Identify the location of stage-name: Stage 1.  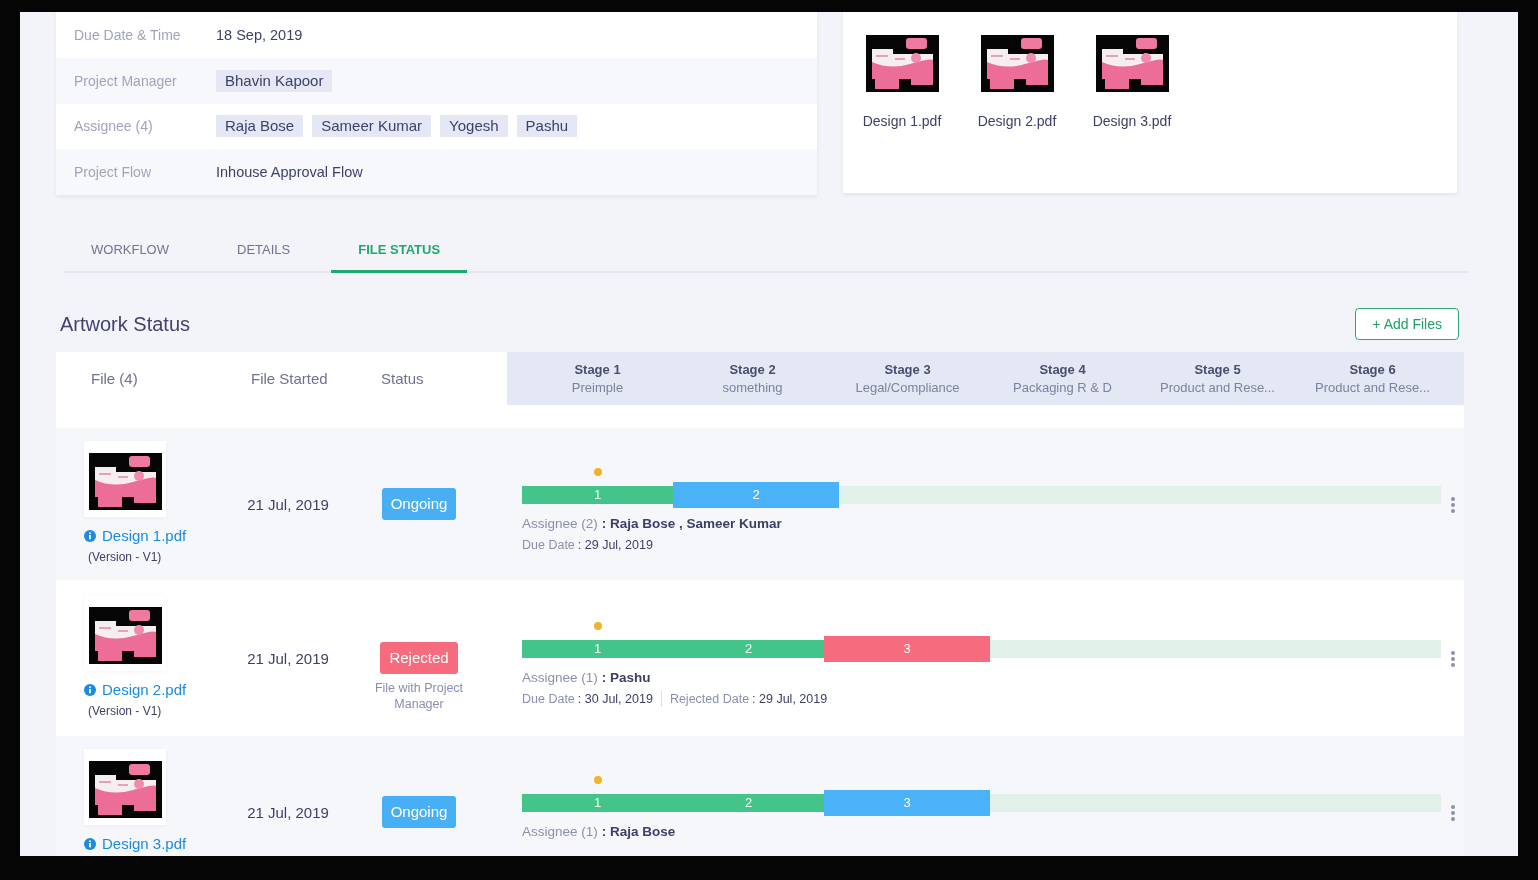
(597, 369).